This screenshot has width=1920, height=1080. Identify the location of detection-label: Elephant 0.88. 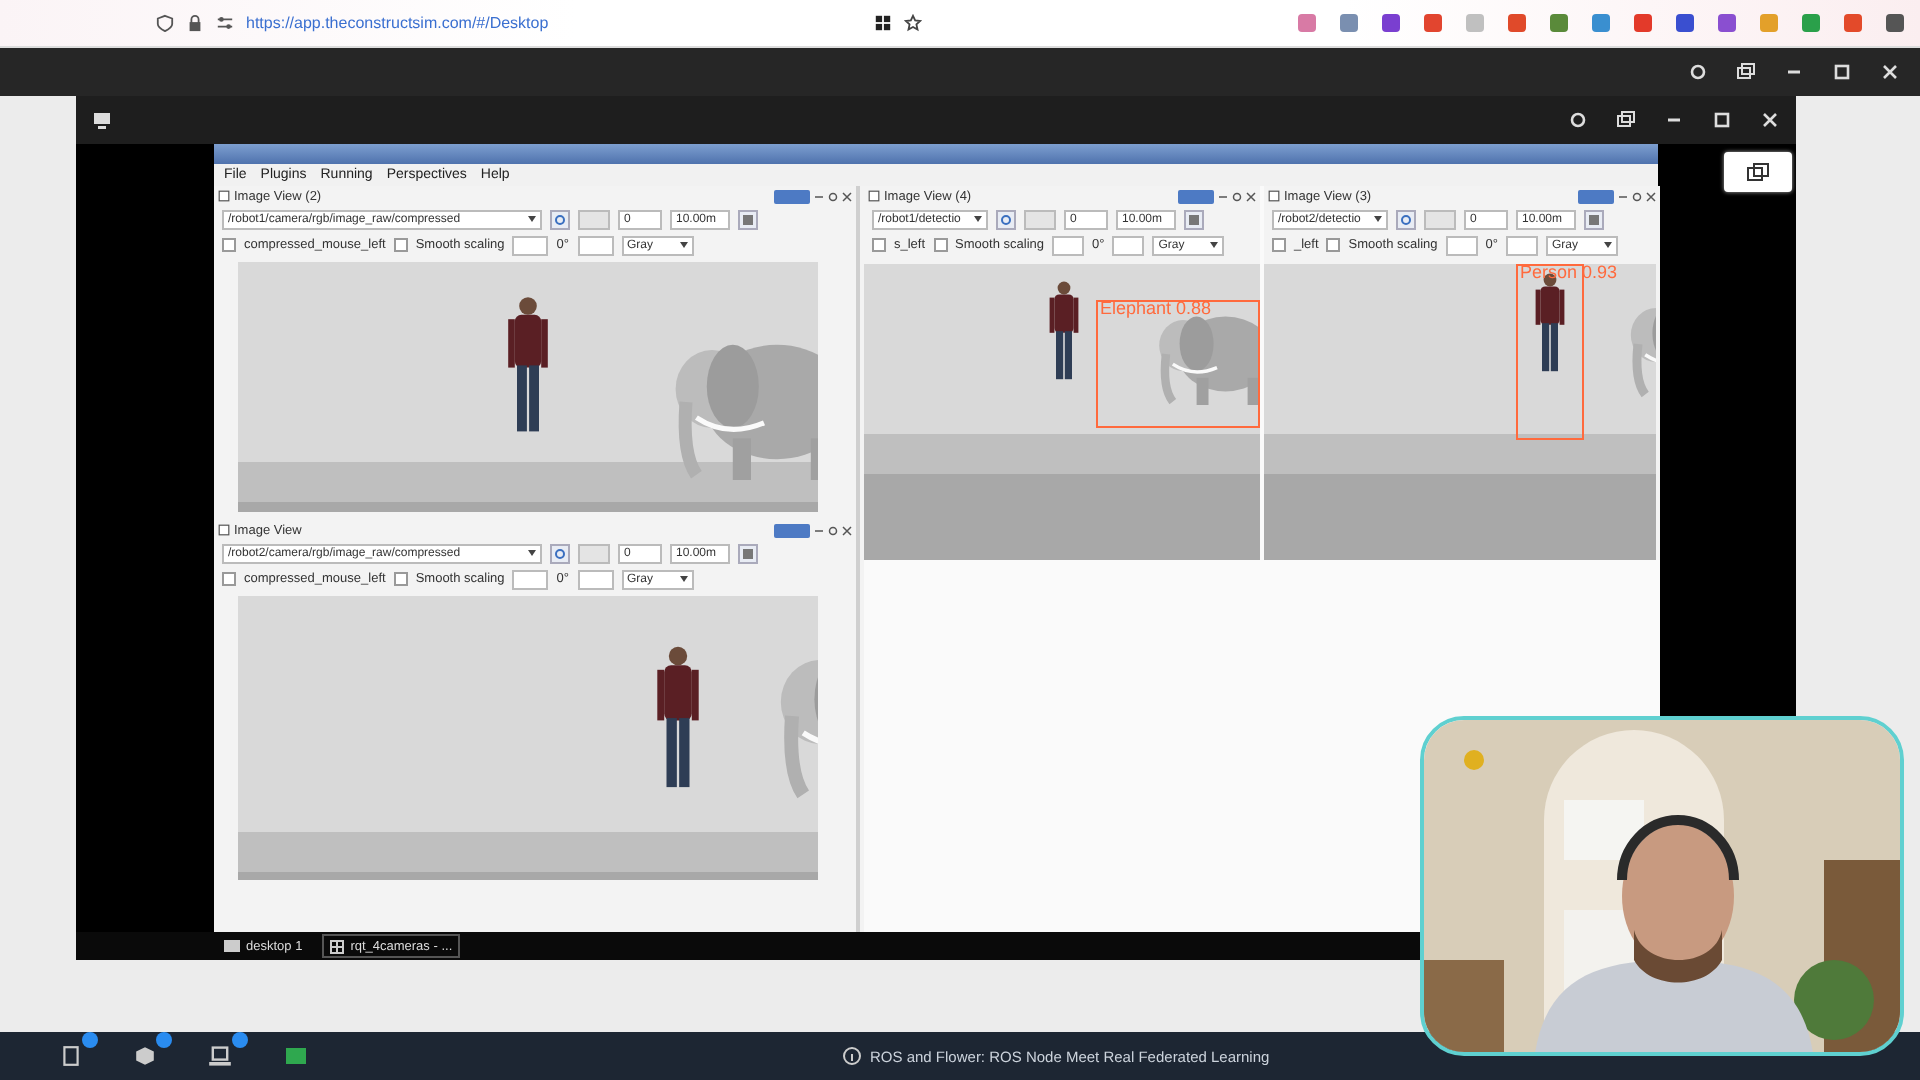
(1156, 309).